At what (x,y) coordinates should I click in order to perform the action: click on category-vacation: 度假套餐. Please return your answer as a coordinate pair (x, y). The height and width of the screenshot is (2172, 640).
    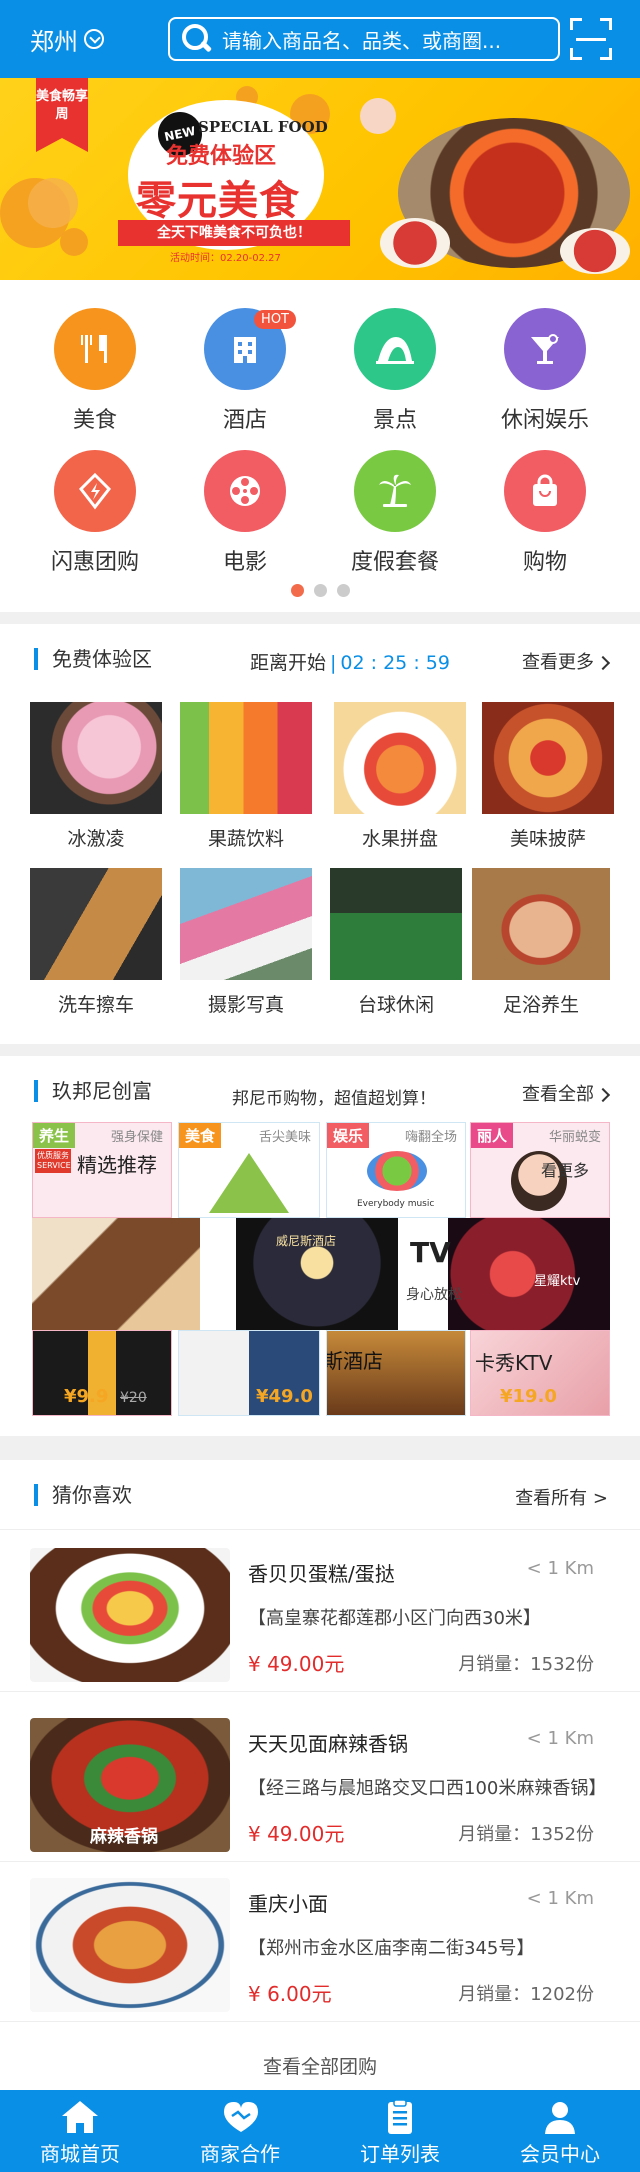
    Looking at the image, I should click on (395, 513).